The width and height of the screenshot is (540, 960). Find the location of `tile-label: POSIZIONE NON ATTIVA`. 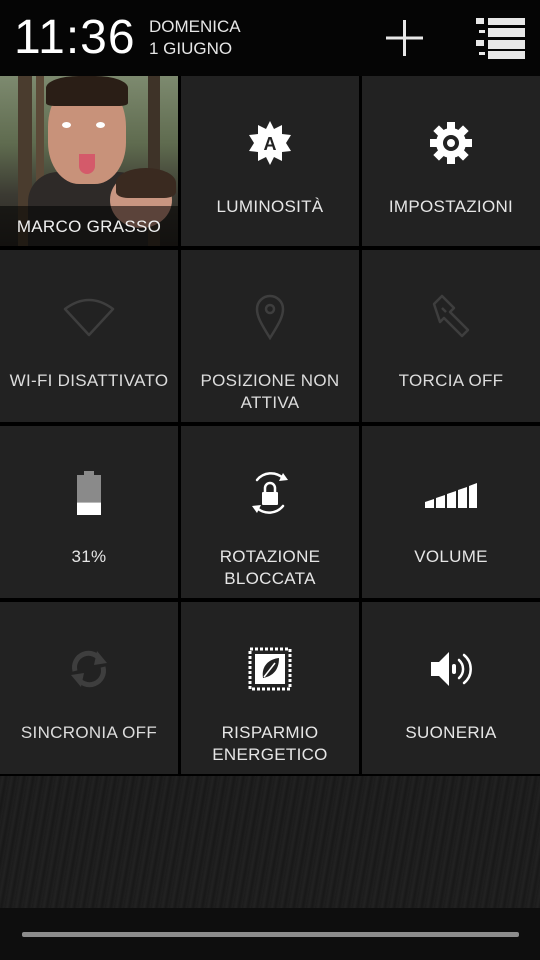

tile-label: POSIZIONE NON ATTIVA is located at coordinates (270, 391).